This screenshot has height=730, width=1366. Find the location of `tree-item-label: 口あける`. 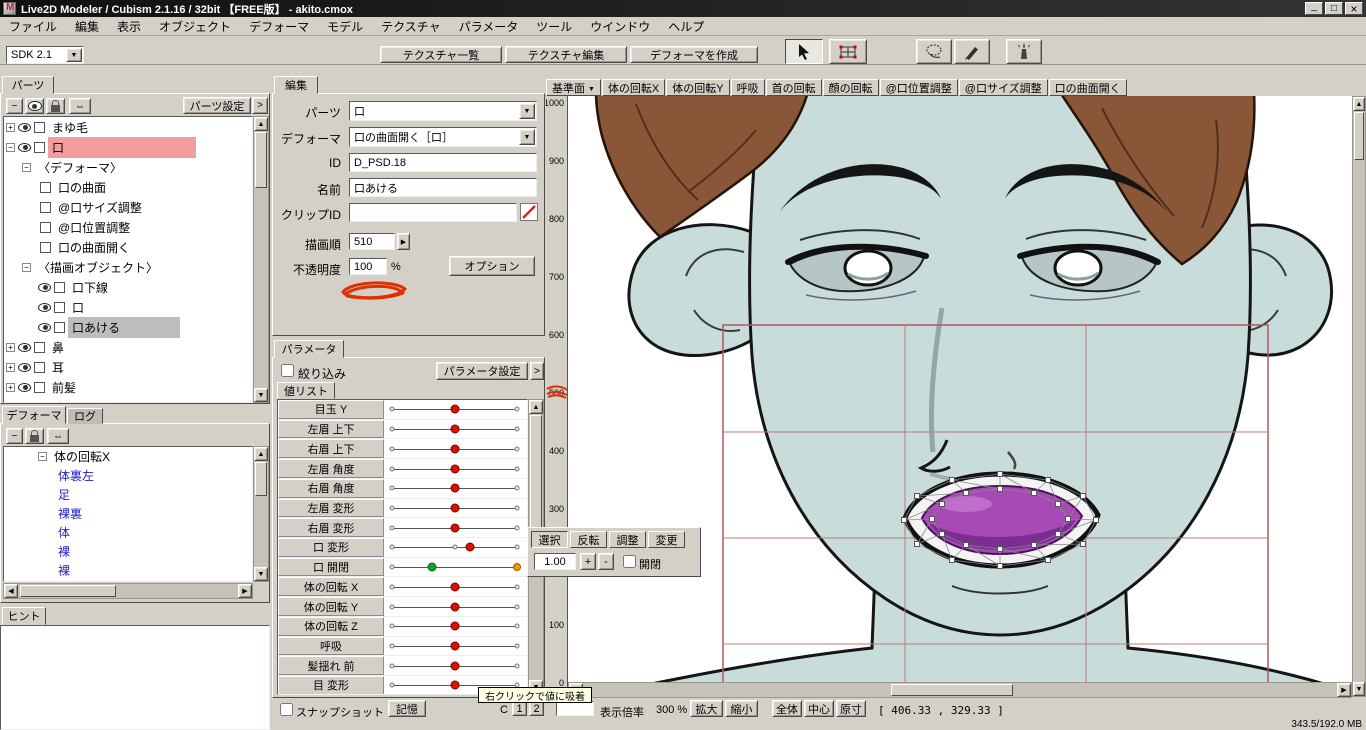

tree-item-label: 口あける is located at coordinates (124, 327).